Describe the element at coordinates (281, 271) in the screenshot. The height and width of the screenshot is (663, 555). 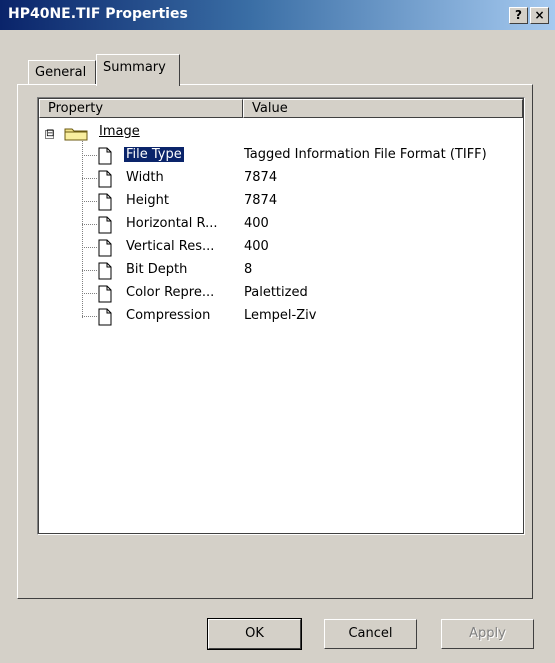
I see `table-row: Bit Depth 8` at that location.